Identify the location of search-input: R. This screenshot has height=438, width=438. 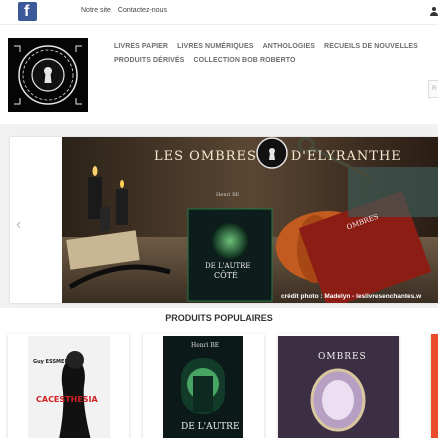
(433, 89).